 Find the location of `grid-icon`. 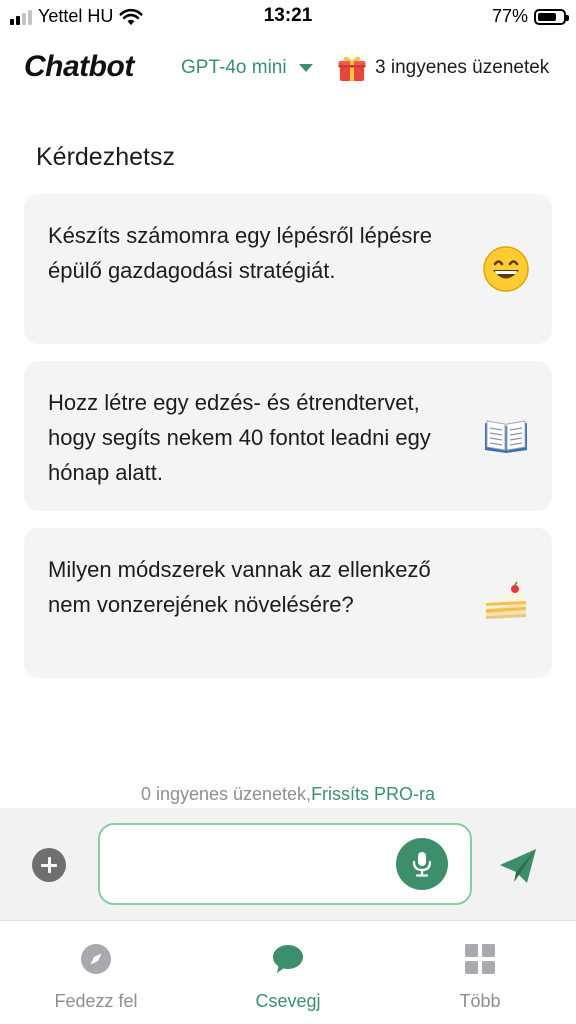

grid-icon is located at coordinates (480, 959).